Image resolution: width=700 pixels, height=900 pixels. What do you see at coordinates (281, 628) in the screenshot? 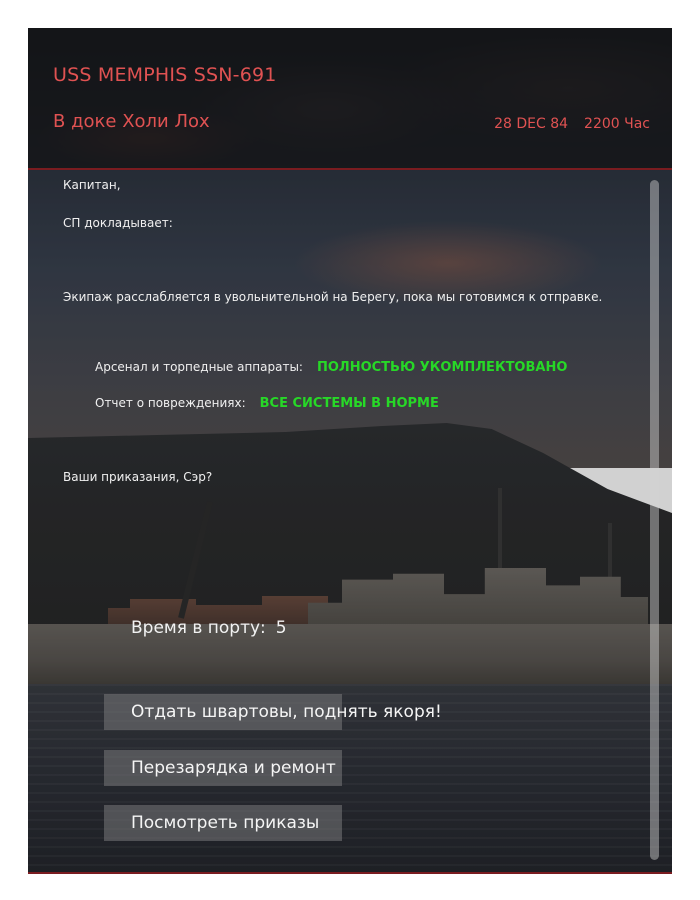
I see `port-time-value: 5` at bounding box center [281, 628].